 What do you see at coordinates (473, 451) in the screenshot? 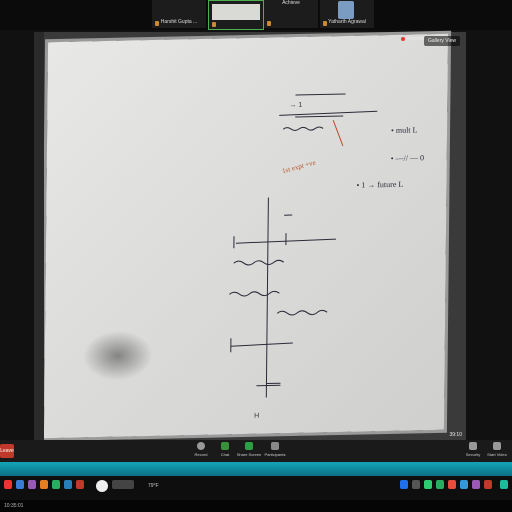
I see `security-button: Security` at bounding box center [473, 451].